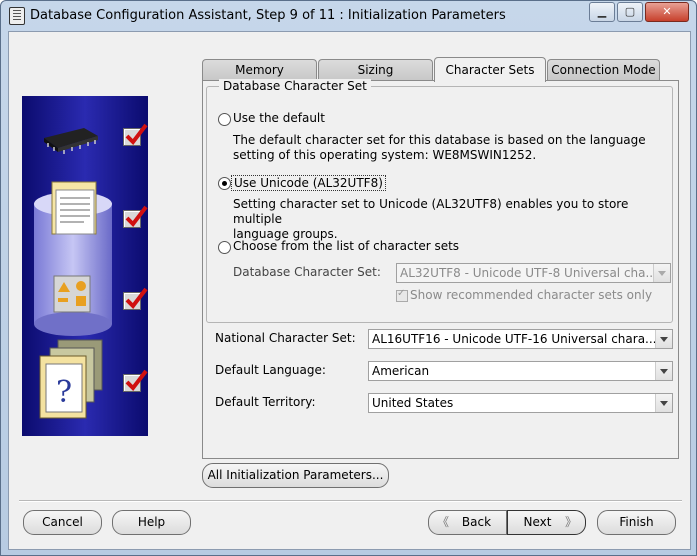  Describe the element at coordinates (295, 86) in the screenshot. I see `group-title: Database Character Set` at that location.